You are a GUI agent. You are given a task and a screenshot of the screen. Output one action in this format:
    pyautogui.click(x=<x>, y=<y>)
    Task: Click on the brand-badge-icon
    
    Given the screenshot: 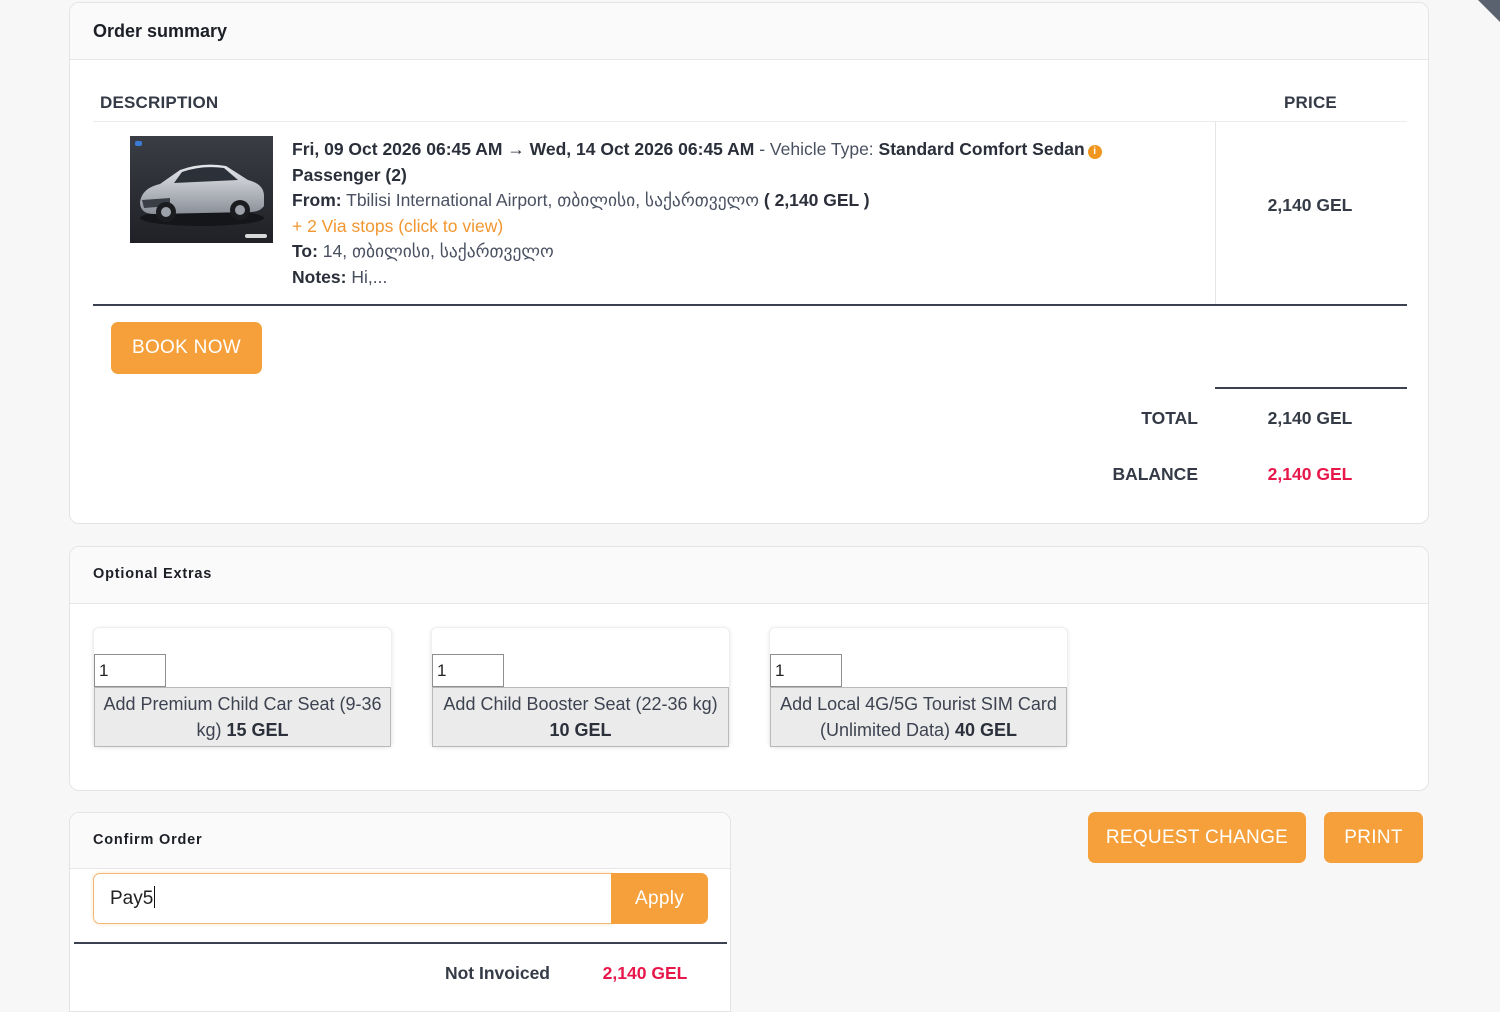 What is the action you would take?
    pyautogui.click(x=138, y=143)
    